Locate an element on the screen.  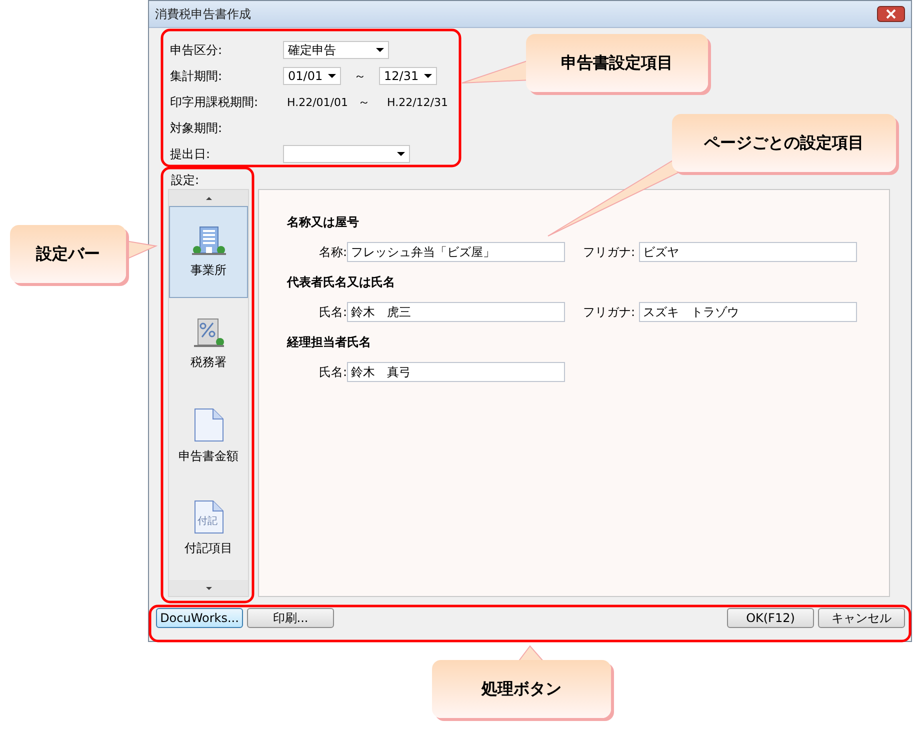
scroll-up-button is located at coordinates (208, 198).